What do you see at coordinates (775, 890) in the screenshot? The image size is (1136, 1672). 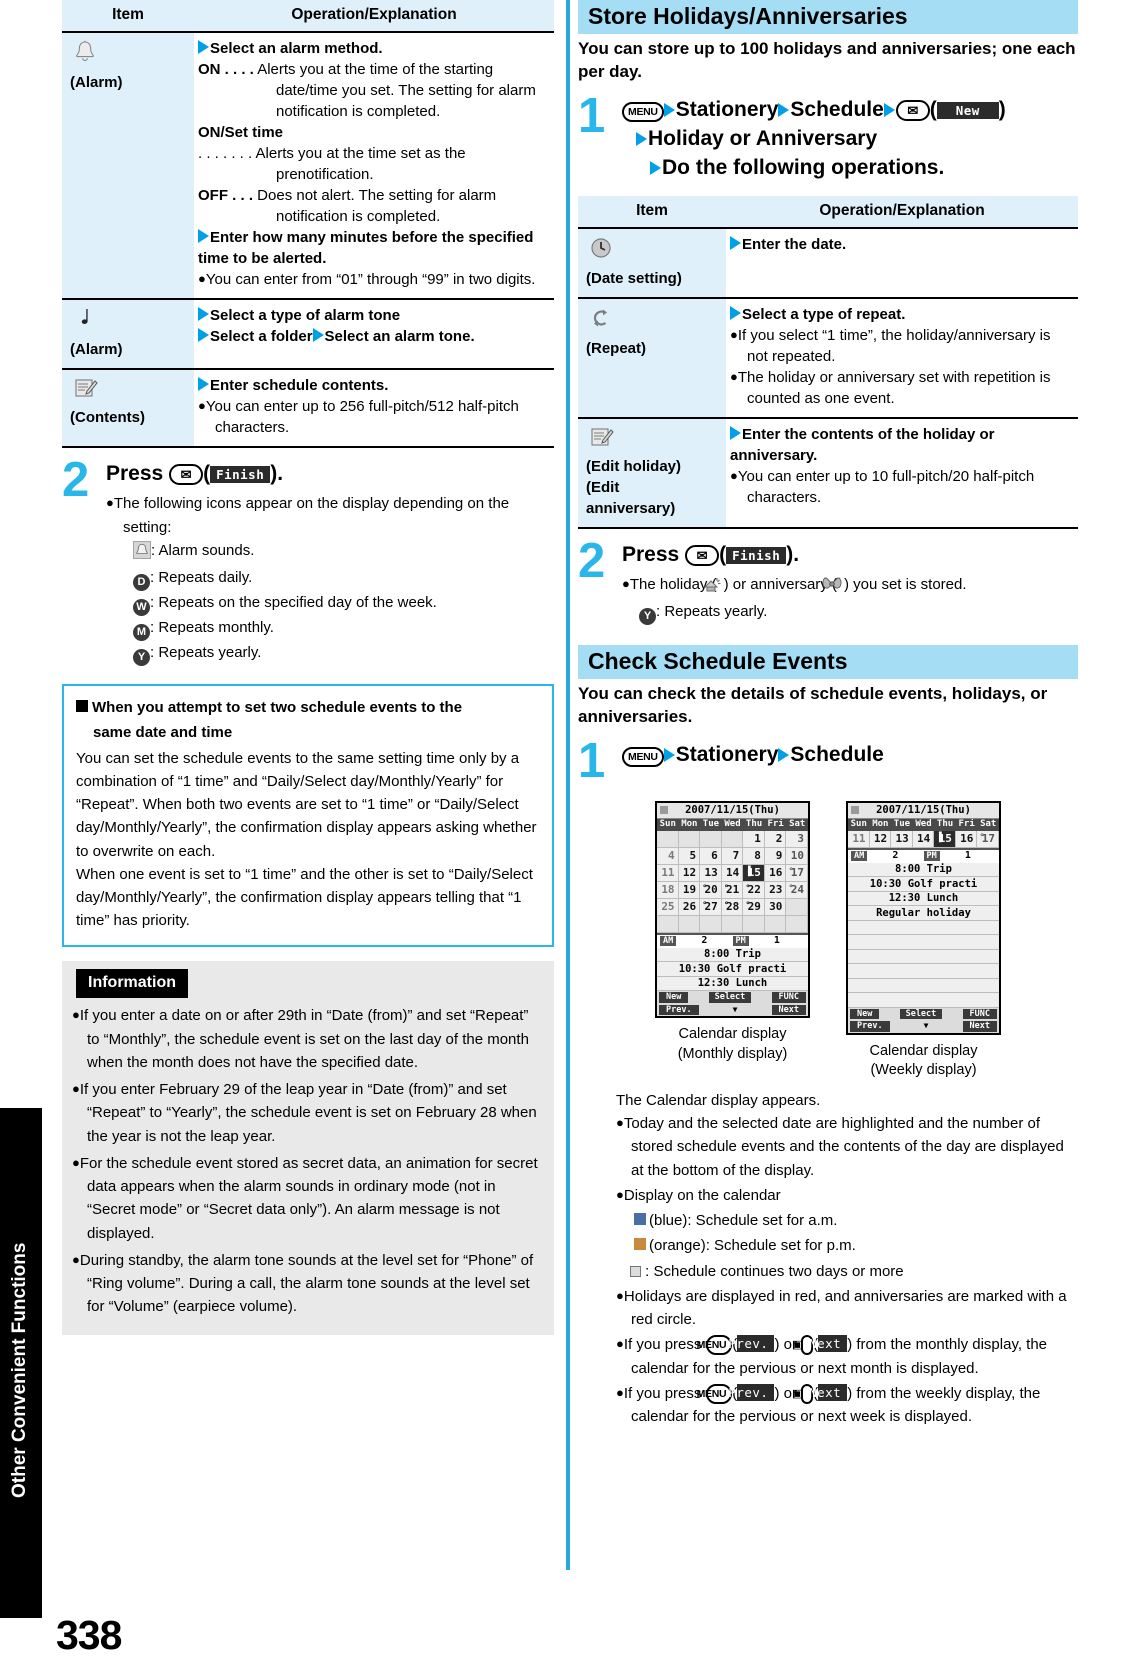 I see `calendar-cell: 23` at bounding box center [775, 890].